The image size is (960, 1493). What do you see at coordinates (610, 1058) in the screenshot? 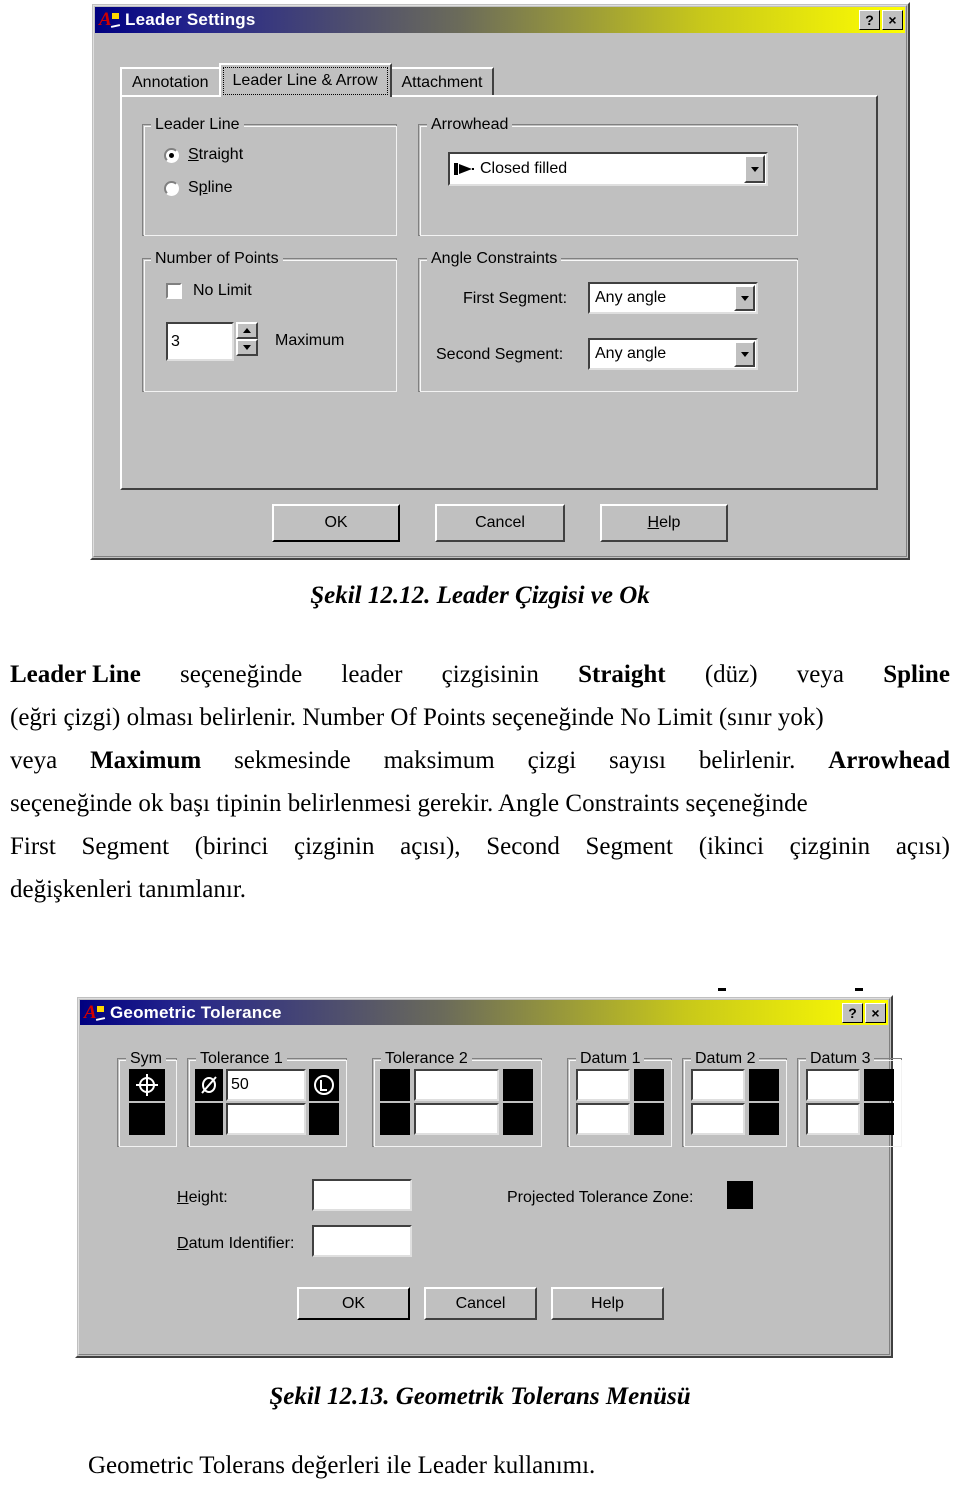
I see `datum1-group-label: Datum 1` at bounding box center [610, 1058].